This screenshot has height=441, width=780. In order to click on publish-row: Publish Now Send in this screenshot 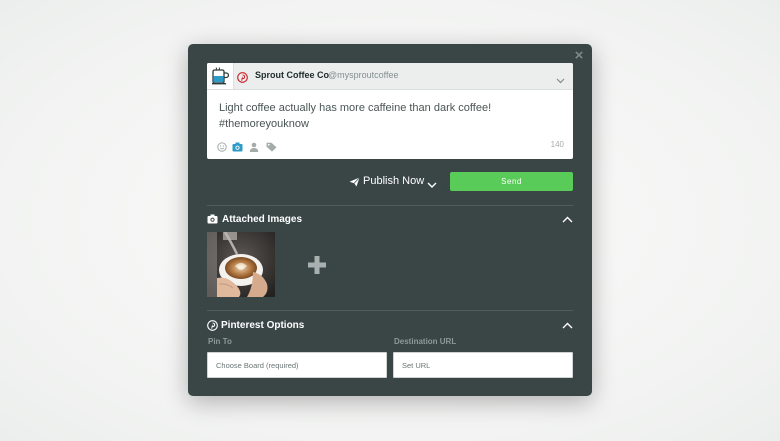, I will do `click(390, 182)`.